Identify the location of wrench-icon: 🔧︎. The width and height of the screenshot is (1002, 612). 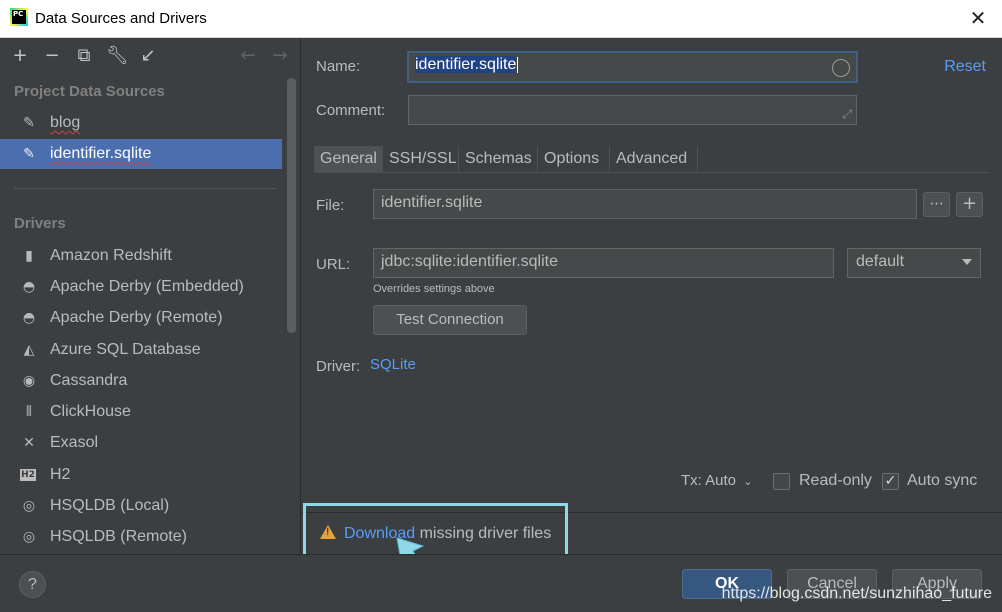
(117, 56).